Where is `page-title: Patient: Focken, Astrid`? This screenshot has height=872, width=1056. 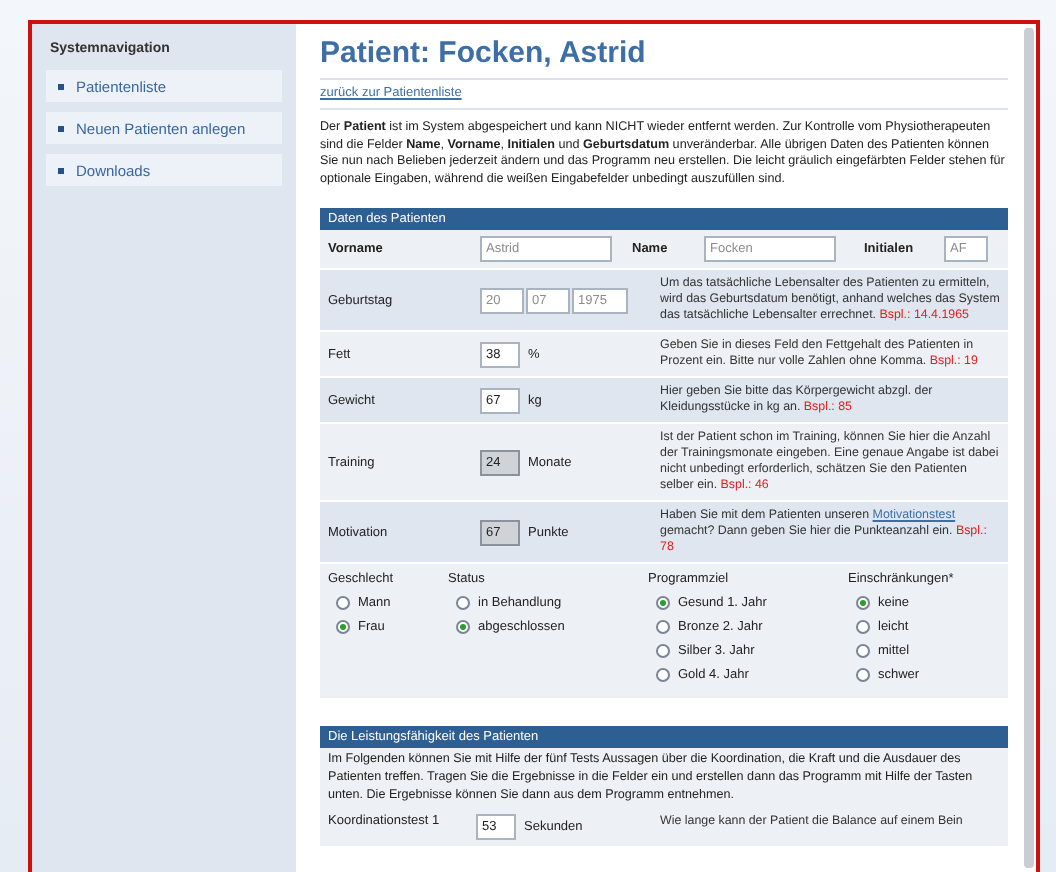
page-title: Patient: Focken, Astrid is located at coordinates (664, 58).